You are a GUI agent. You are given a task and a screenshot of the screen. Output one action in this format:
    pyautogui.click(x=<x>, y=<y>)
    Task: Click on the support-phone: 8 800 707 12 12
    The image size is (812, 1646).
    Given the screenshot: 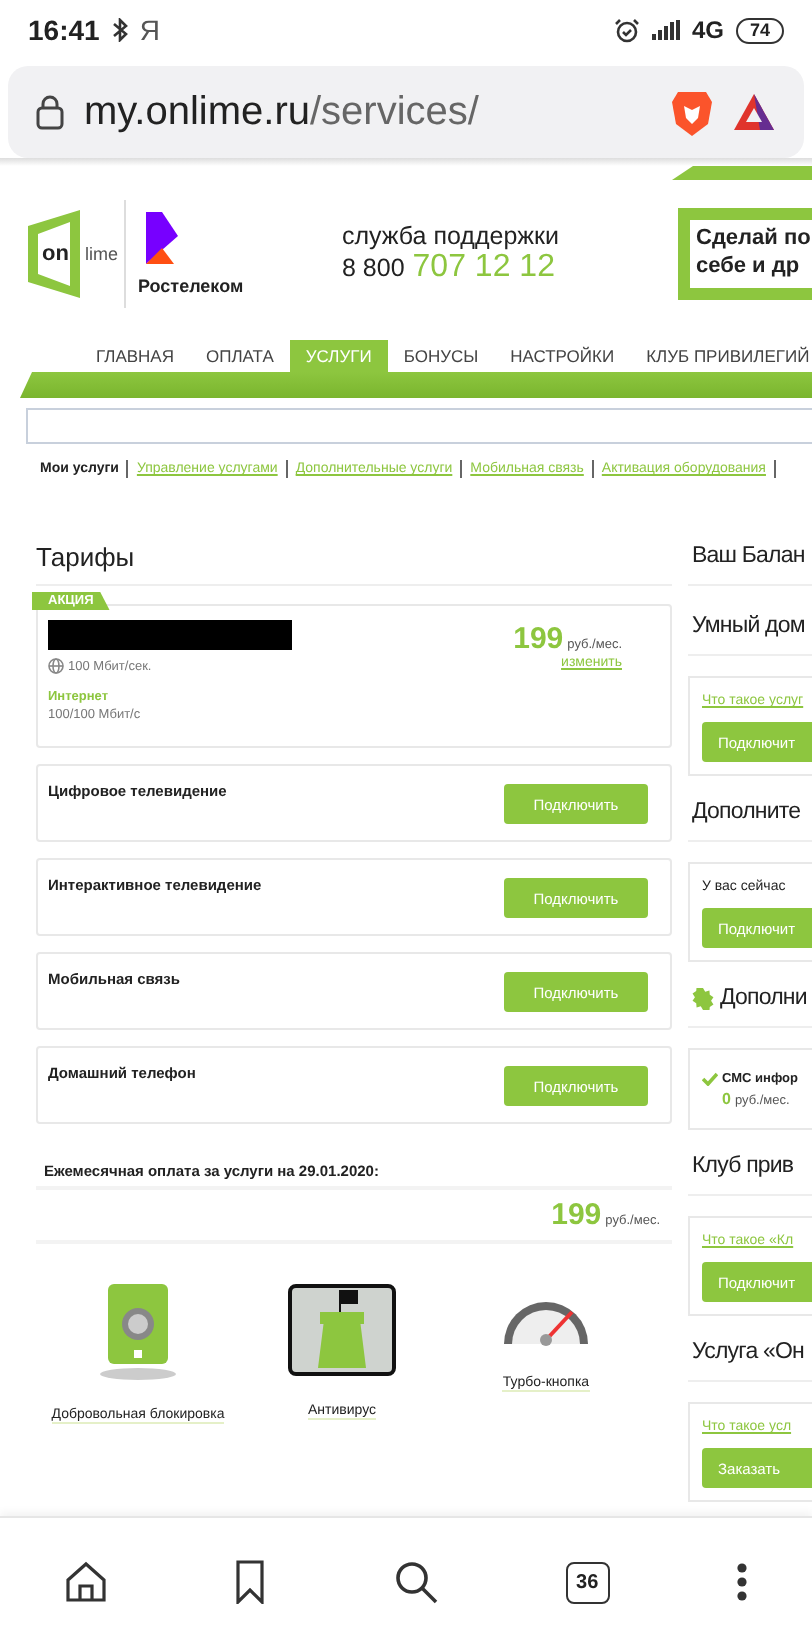 What is the action you would take?
    pyautogui.click(x=510, y=268)
    